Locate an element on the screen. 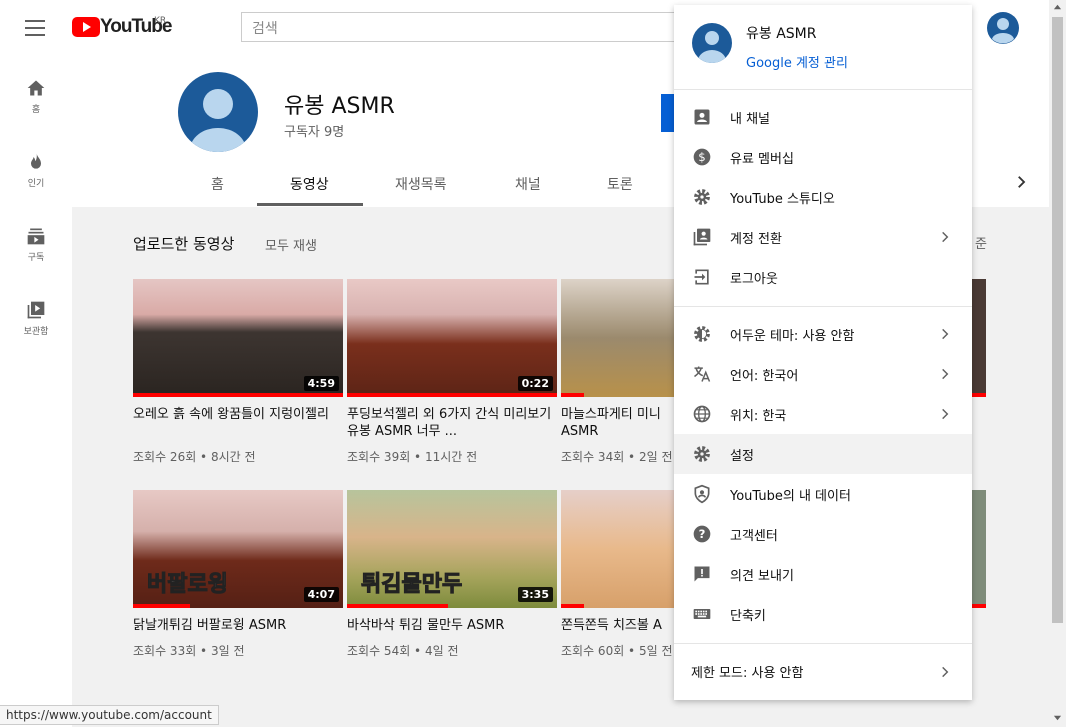  help-icon: ? is located at coordinates (702, 534).